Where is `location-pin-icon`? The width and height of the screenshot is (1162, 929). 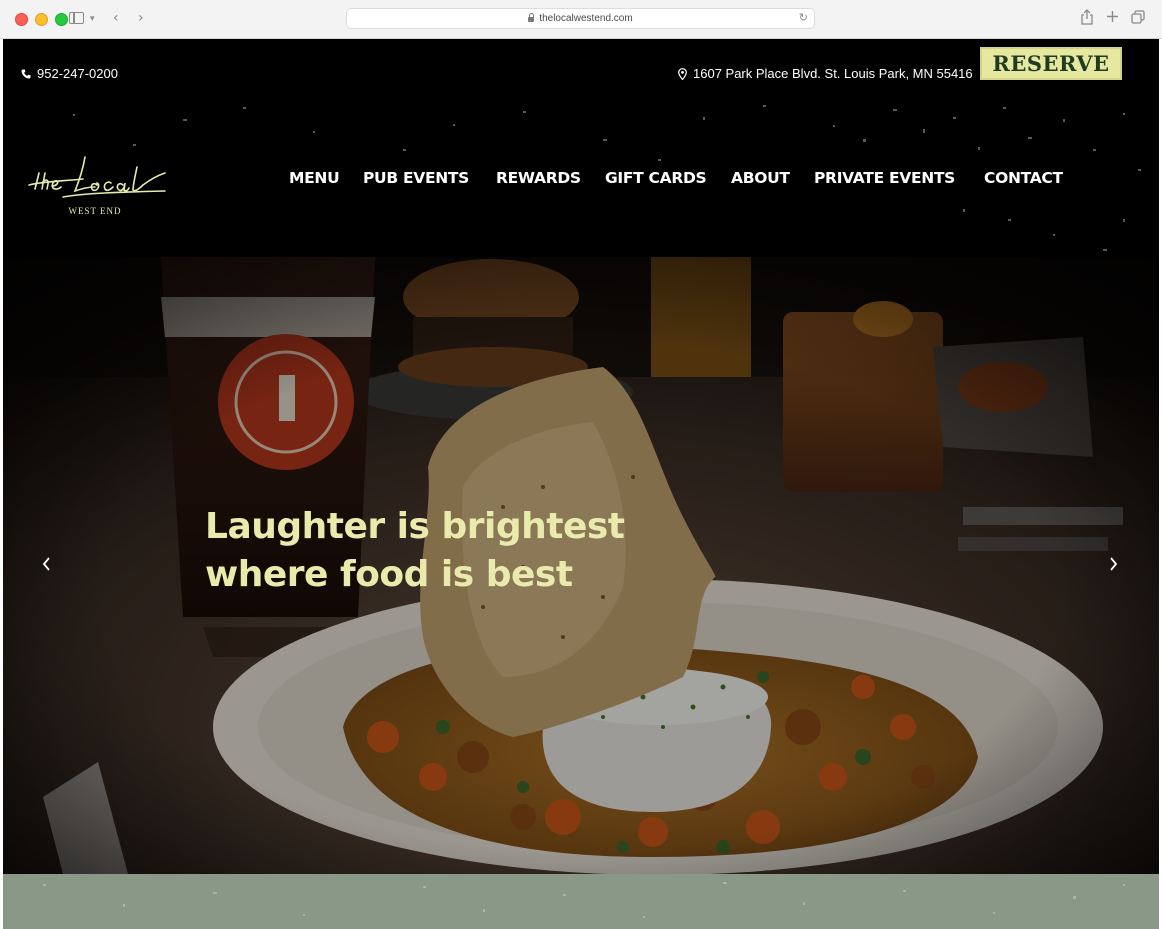
location-pin-icon is located at coordinates (682, 73).